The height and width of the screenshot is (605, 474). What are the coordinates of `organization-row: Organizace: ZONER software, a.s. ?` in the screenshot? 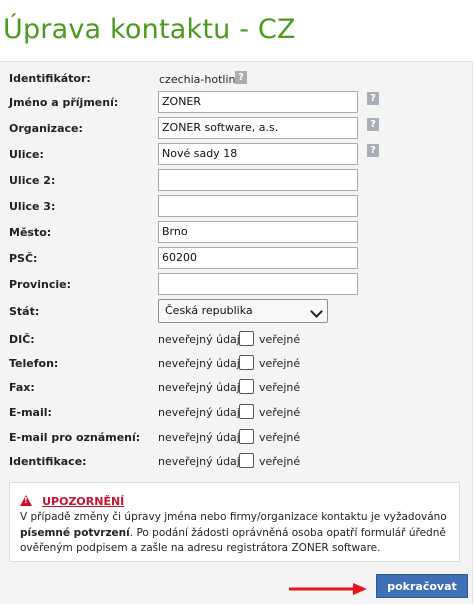 It's located at (236, 130).